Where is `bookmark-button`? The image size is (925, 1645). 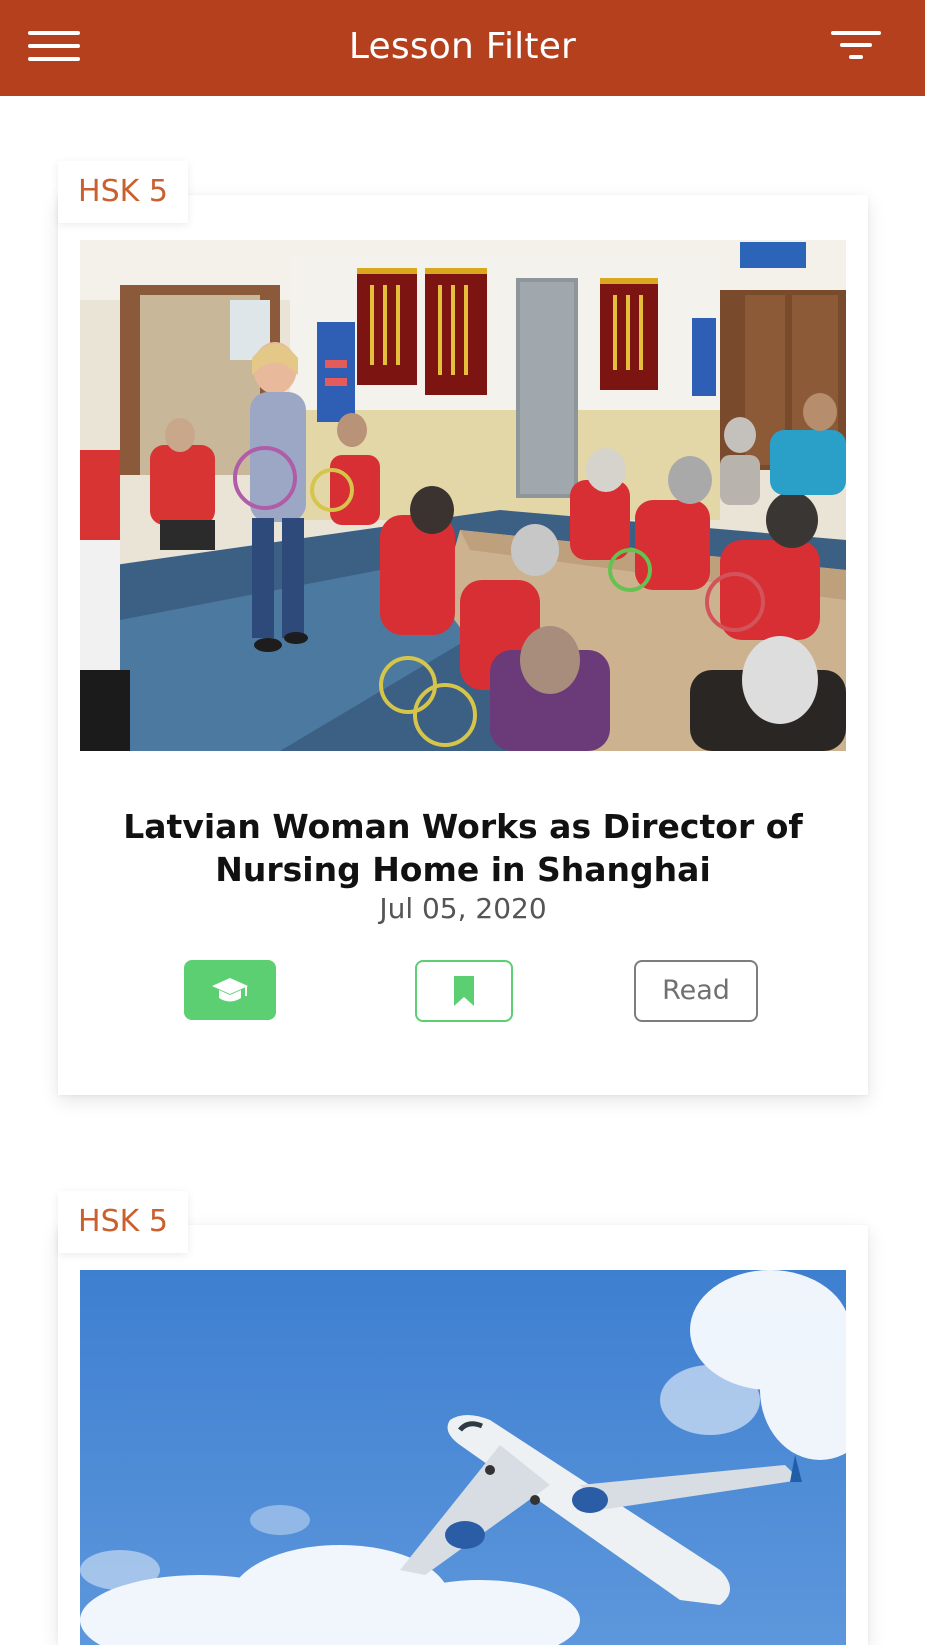 bookmark-button is located at coordinates (464, 991).